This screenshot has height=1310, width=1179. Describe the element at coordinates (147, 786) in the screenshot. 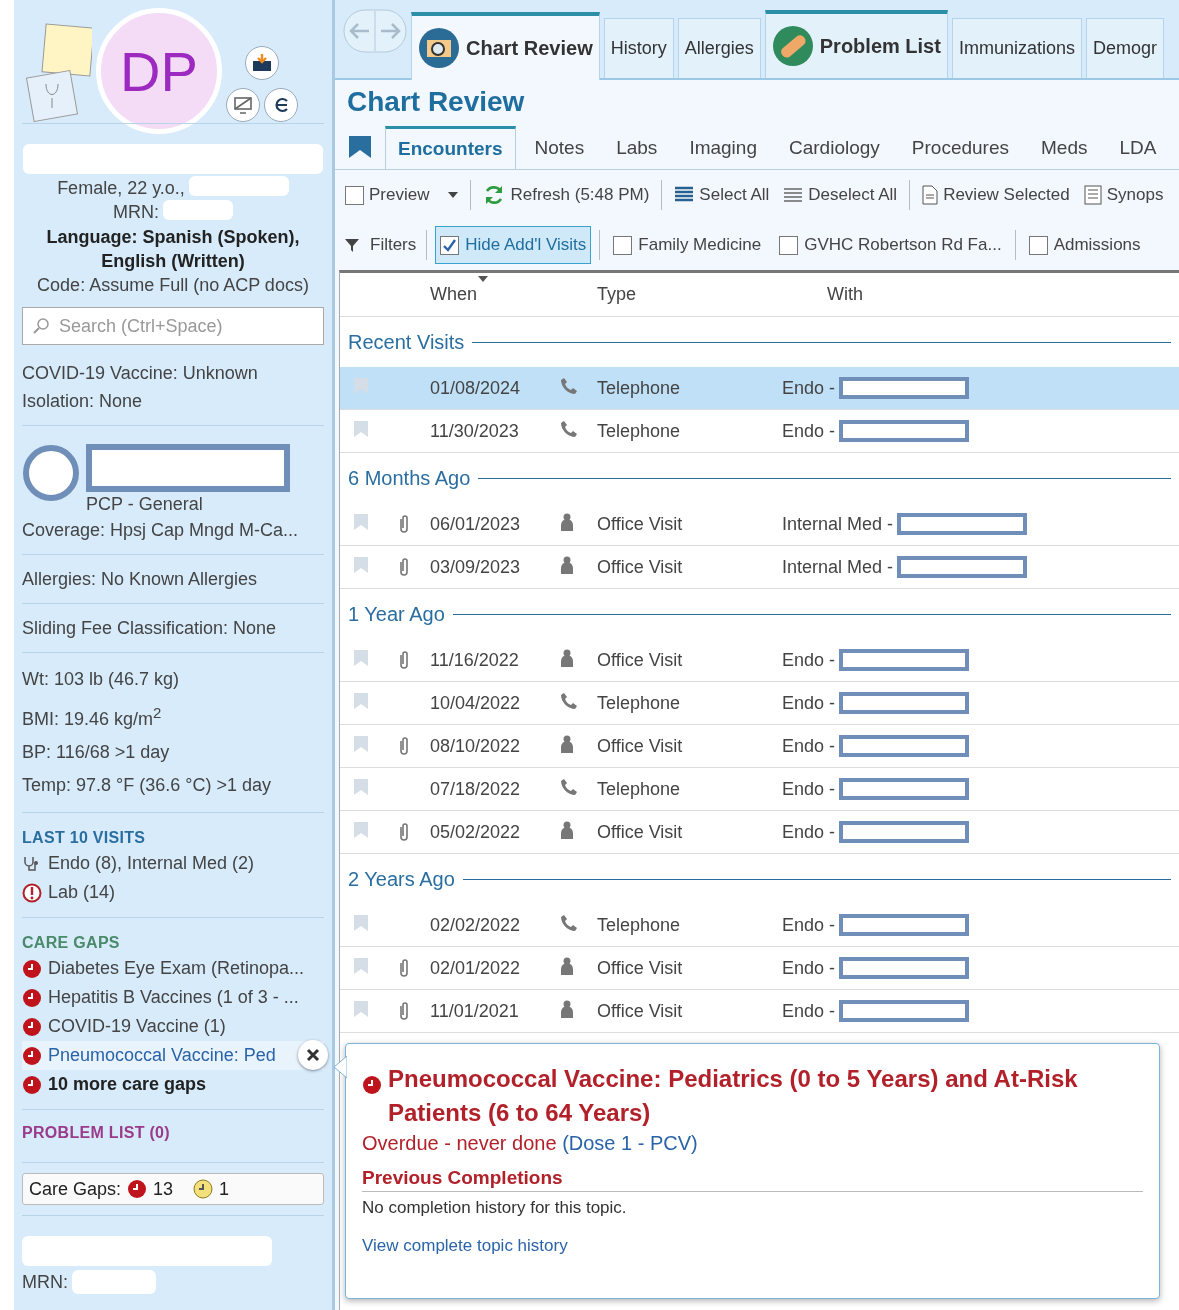

I see `vital-sign: Temp: 97.8 °F (36.6 °C) >1 day` at that location.